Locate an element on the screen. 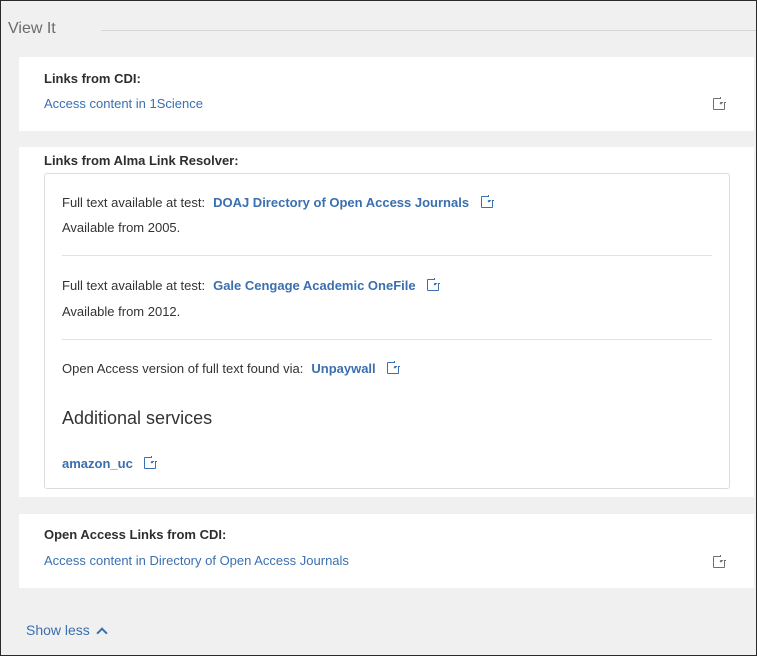 The image size is (757, 656). chevron-up-icon is located at coordinates (102, 633).